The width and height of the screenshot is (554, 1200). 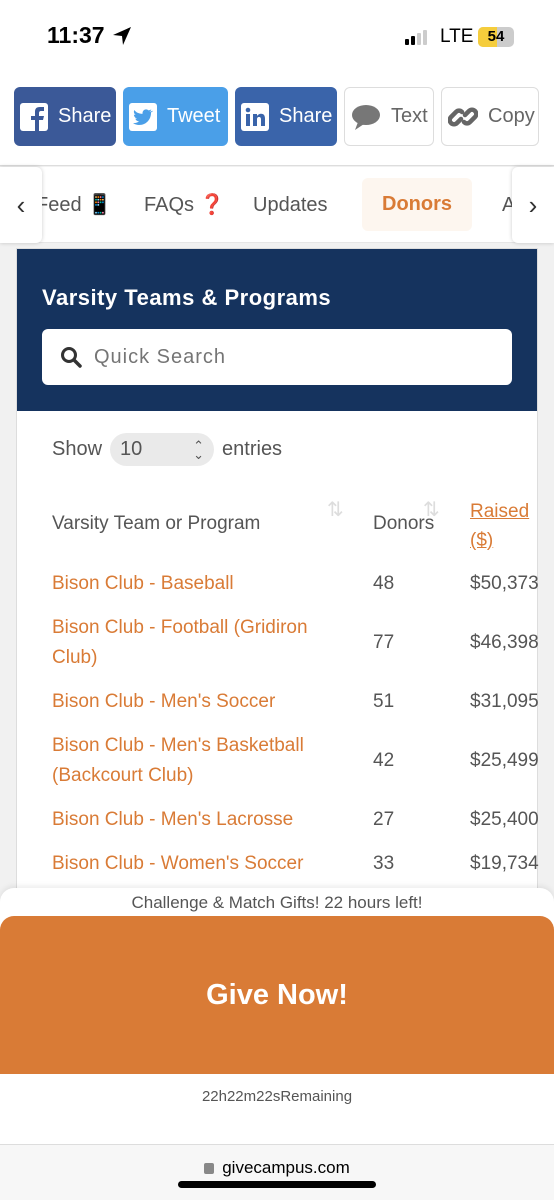 What do you see at coordinates (74, 205) in the screenshot?
I see `tab-feed: Feed 📱` at bounding box center [74, 205].